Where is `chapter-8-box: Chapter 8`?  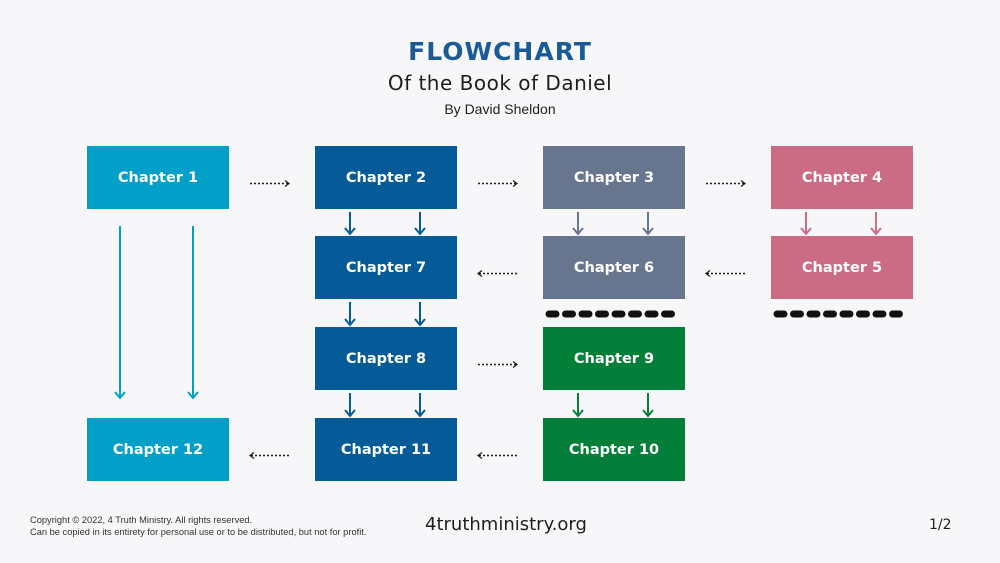
chapter-8-box: Chapter 8 is located at coordinates (386, 358).